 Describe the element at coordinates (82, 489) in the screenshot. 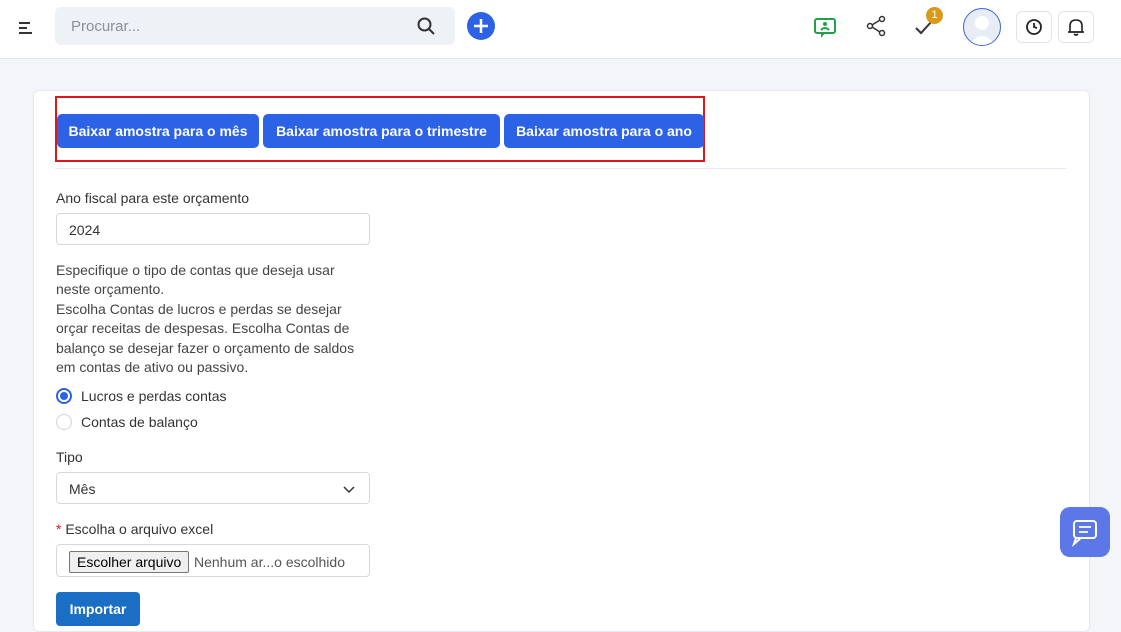

I see `type-selected-value: Mês` at that location.